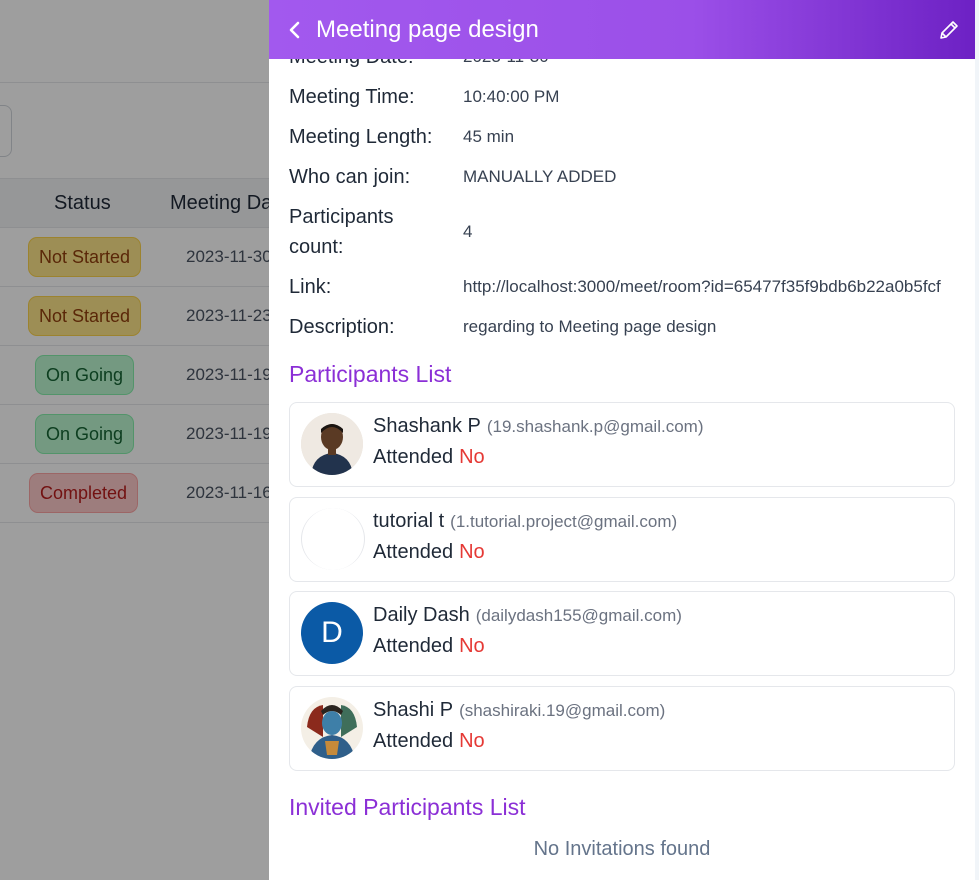 Image resolution: width=979 pixels, height=880 pixels. Describe the element at coordinates (489, 136) in the screenshot. I see `meeting-length-value: 45 min` at that location.